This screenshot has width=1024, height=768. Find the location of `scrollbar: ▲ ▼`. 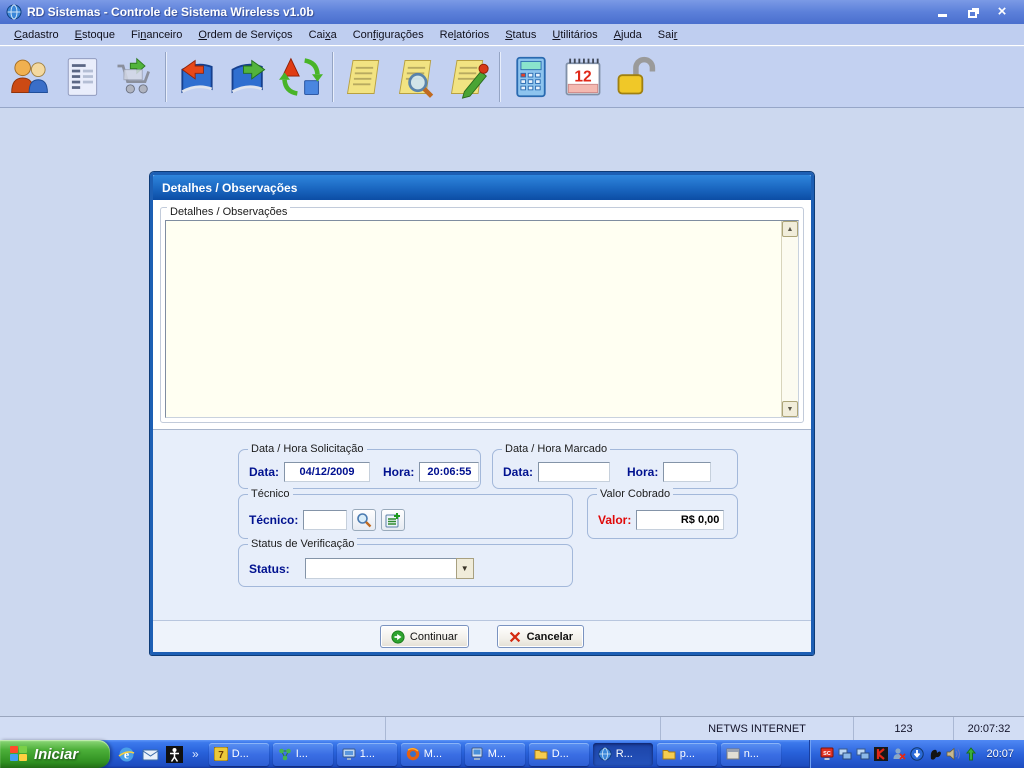

scrollbar: ▲ ▼ is located at coordinates (789, 319).